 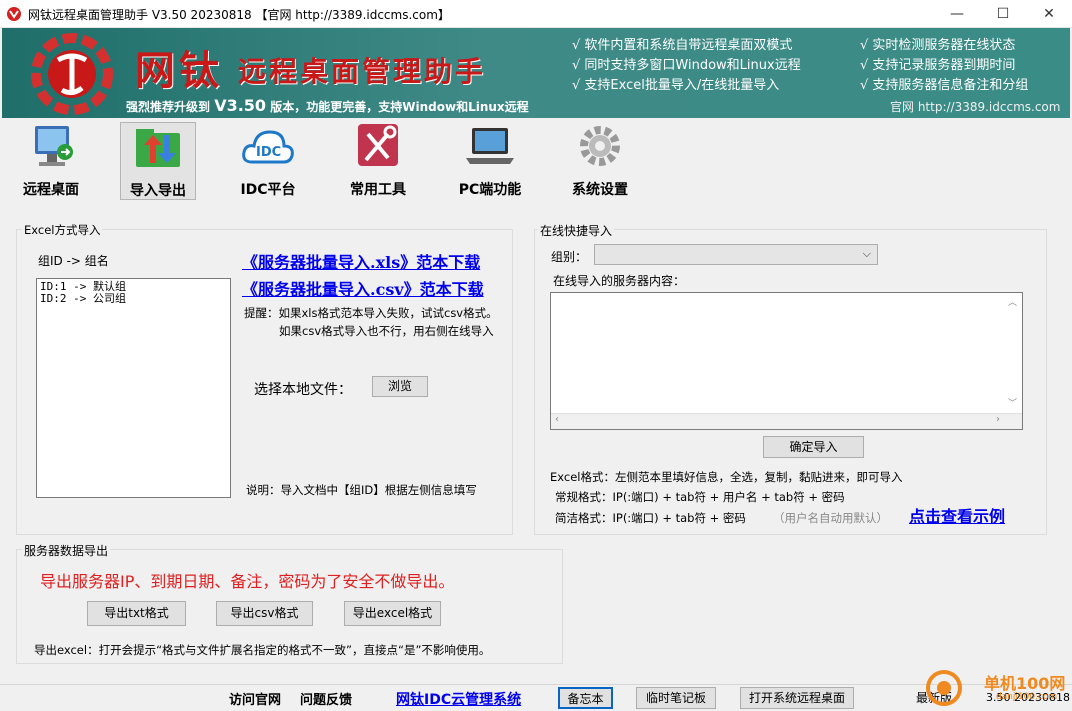 What do you see at coordinates (133, 299) in the screenshot?
I see `list-item: ID:2 -> 公司组` at bounding box center [133, 299].